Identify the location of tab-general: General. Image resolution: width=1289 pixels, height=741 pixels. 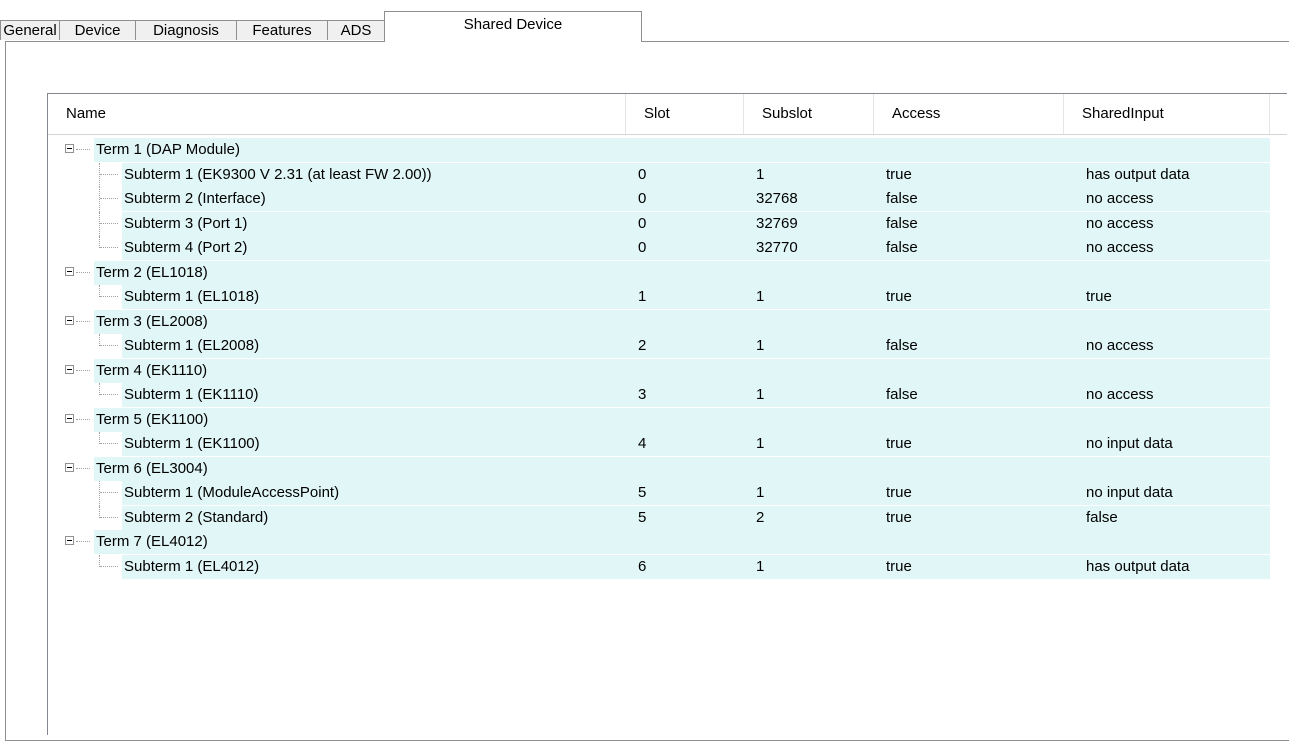
(30, 30).